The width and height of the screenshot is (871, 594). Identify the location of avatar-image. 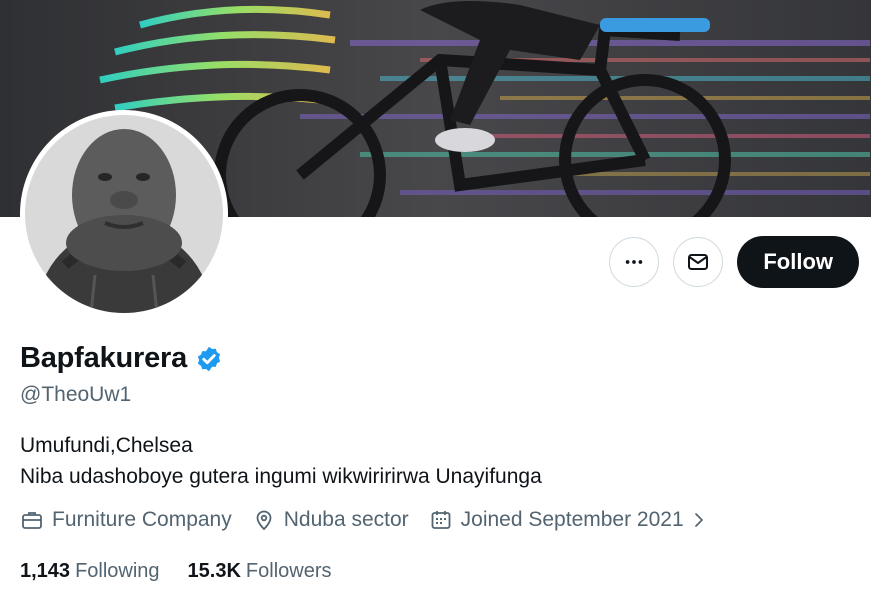
(124, 214).